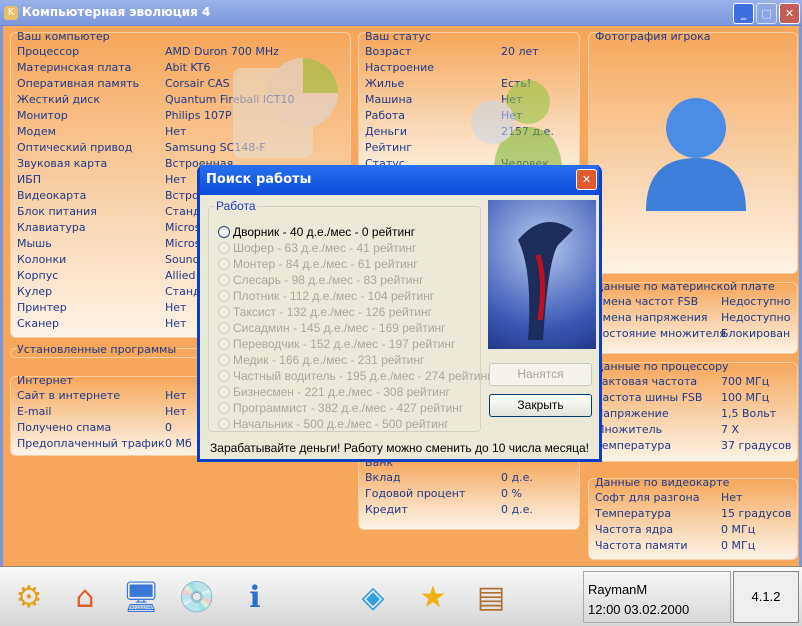 The image size is (802, 626). Describe the element at coordinates (348, 408) in the screenshot. I see `job-label: Программист - 382 д.е./мес - 427 рейтинг` at that location.